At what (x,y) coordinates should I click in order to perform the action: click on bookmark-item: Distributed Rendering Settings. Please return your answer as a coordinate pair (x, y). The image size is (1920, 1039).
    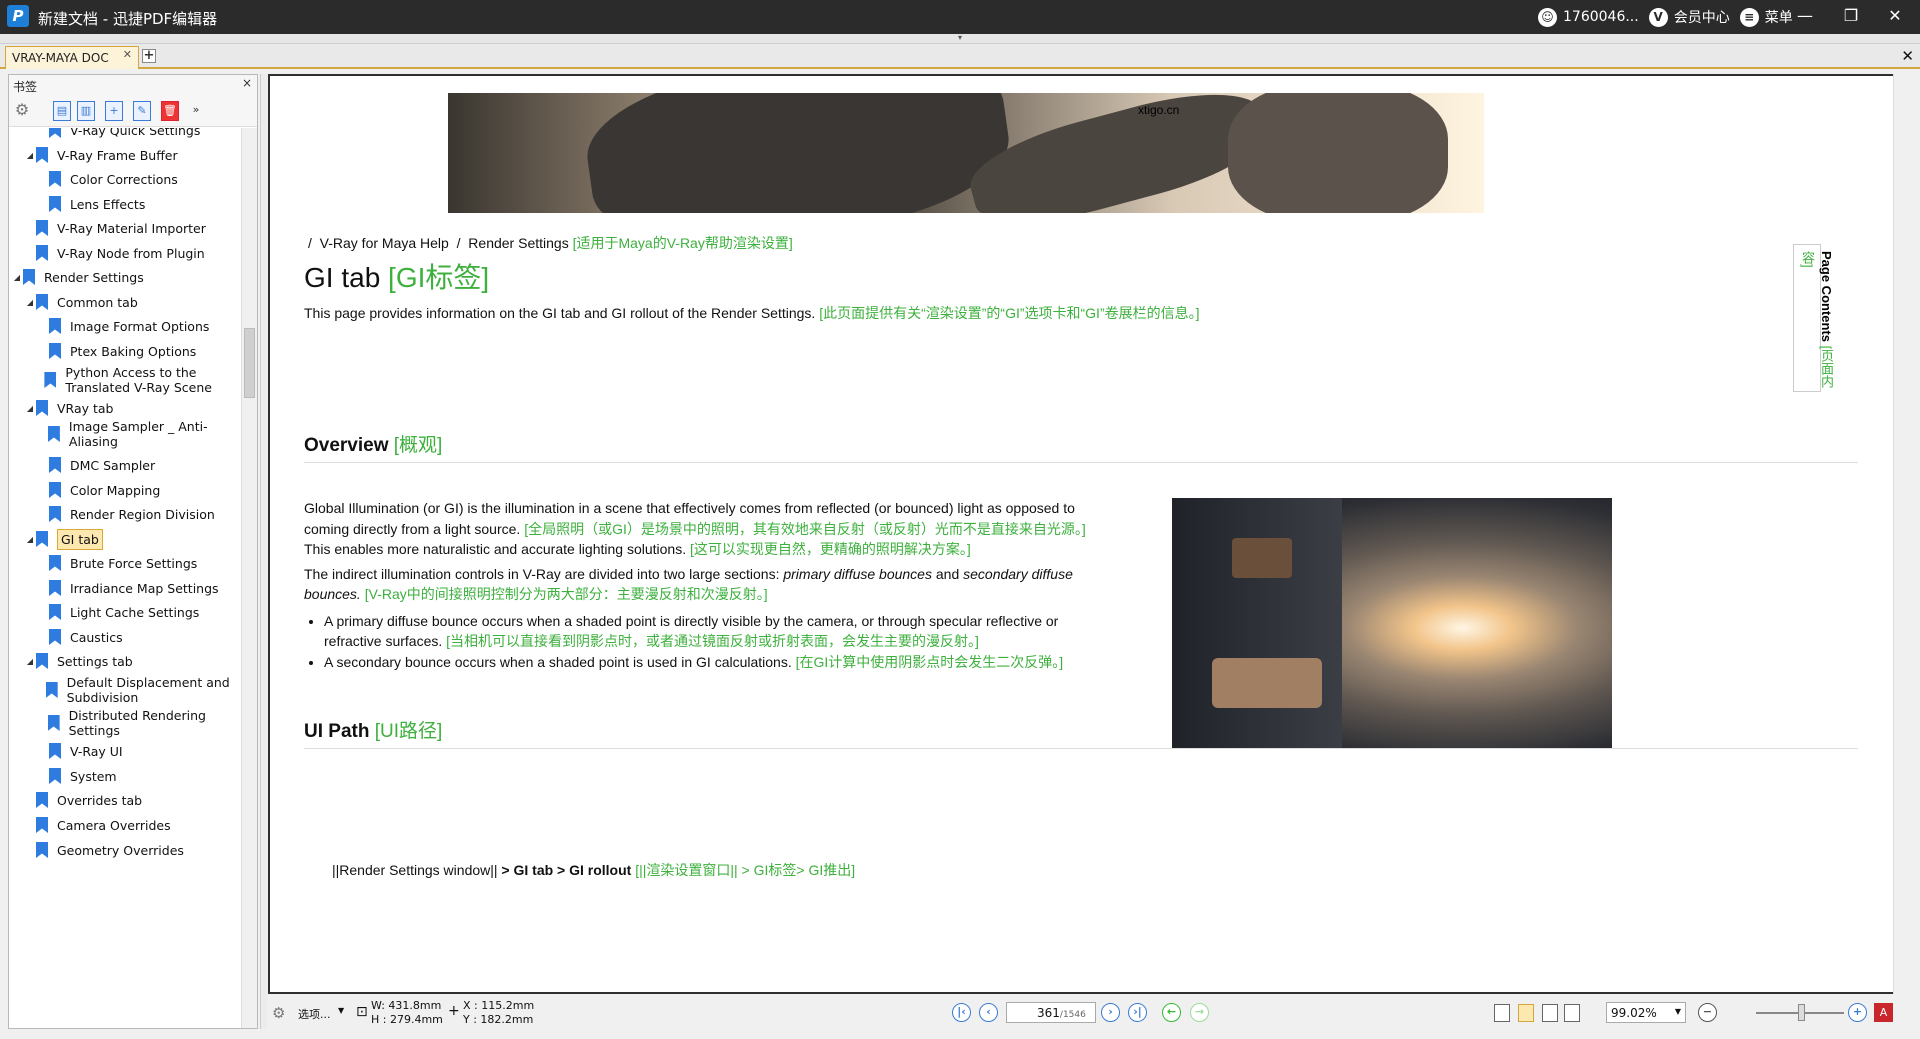
    Looking at the image, I should click on (138, 723).